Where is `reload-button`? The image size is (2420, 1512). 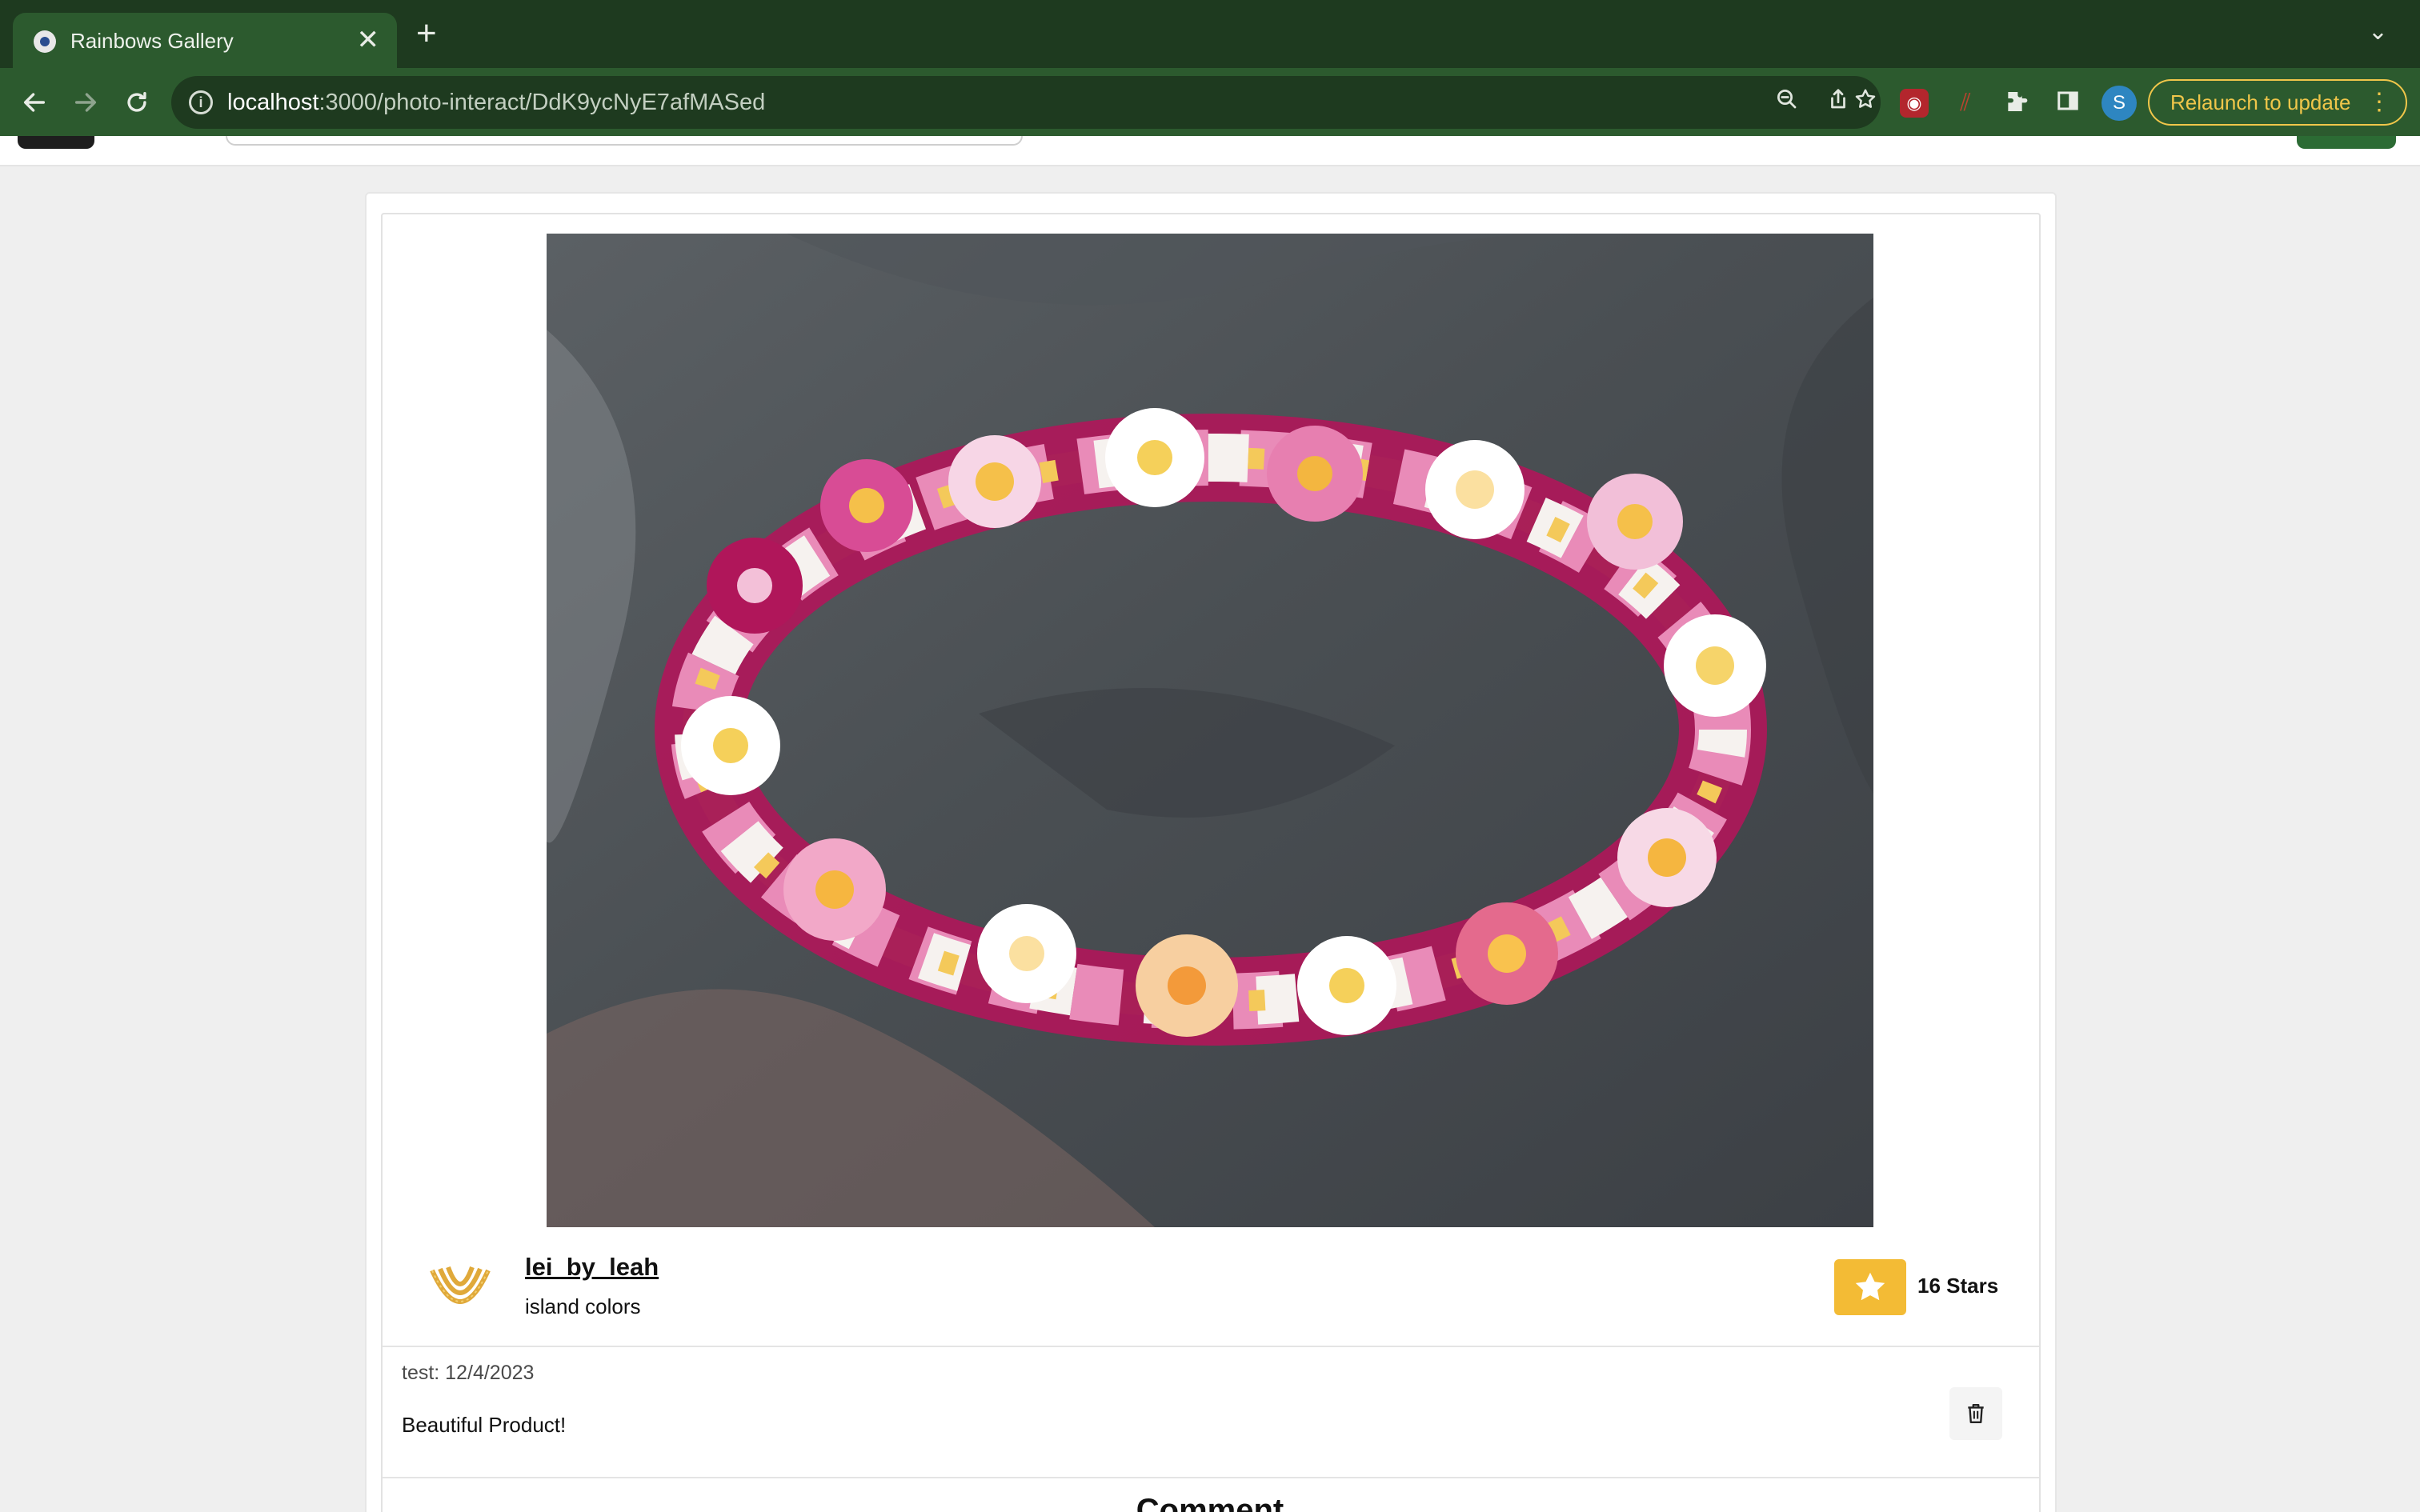 reload-button is located at coordinates (137, 102).